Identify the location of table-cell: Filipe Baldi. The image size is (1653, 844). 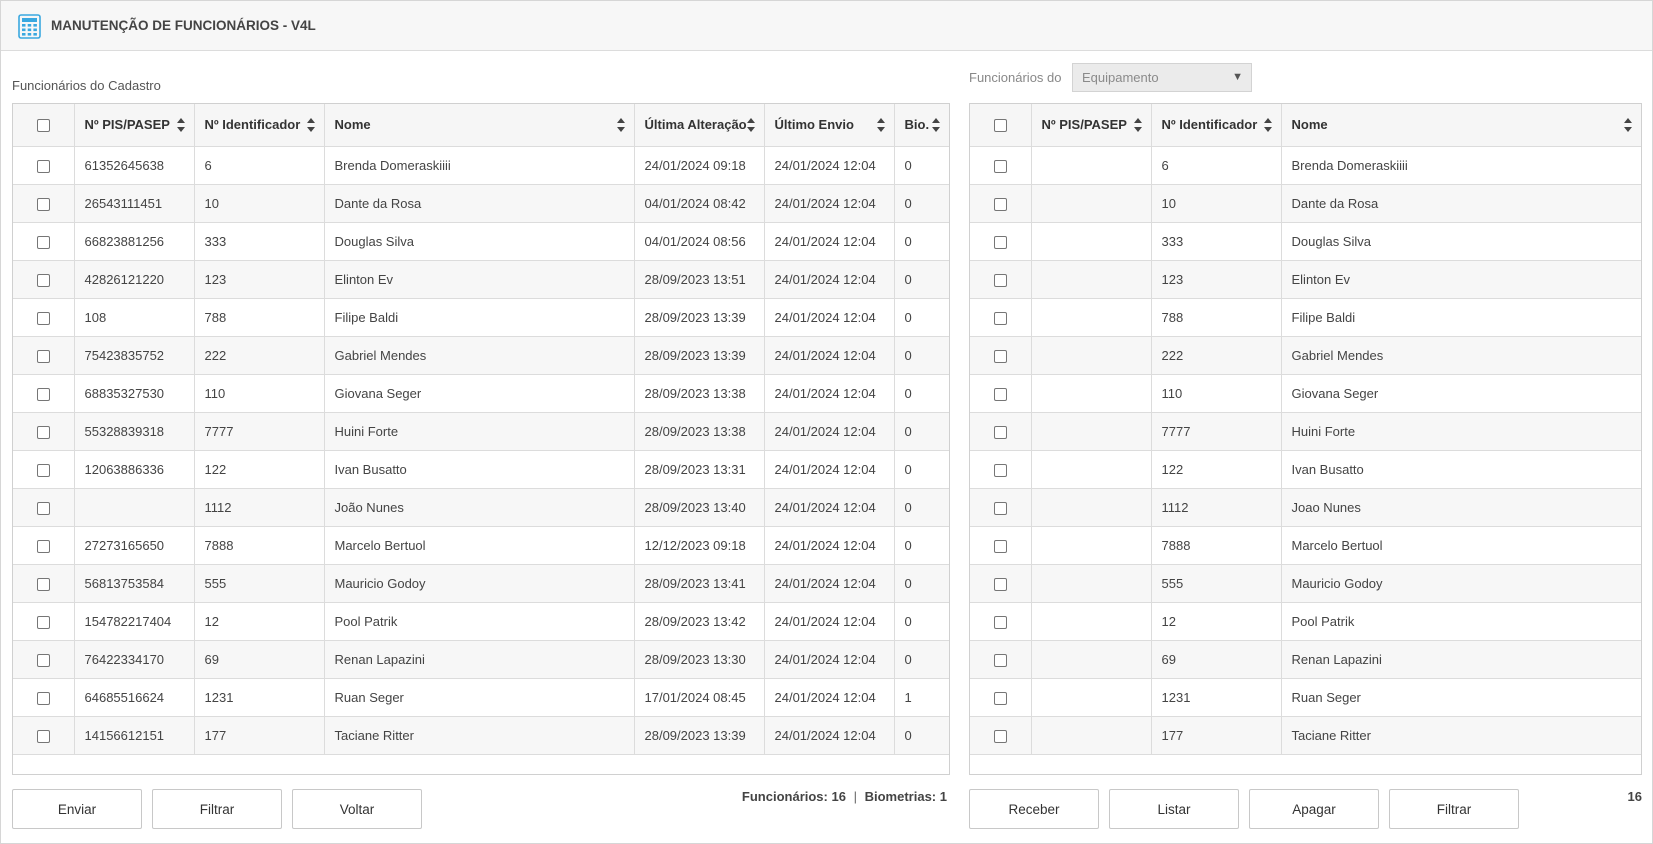
(479, 317).